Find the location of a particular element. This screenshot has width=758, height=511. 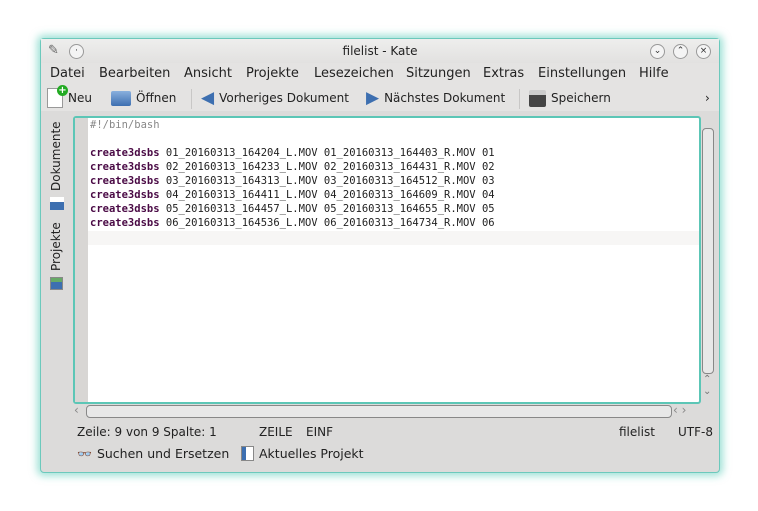

project-list-icon is located at coordinates (247, 453).